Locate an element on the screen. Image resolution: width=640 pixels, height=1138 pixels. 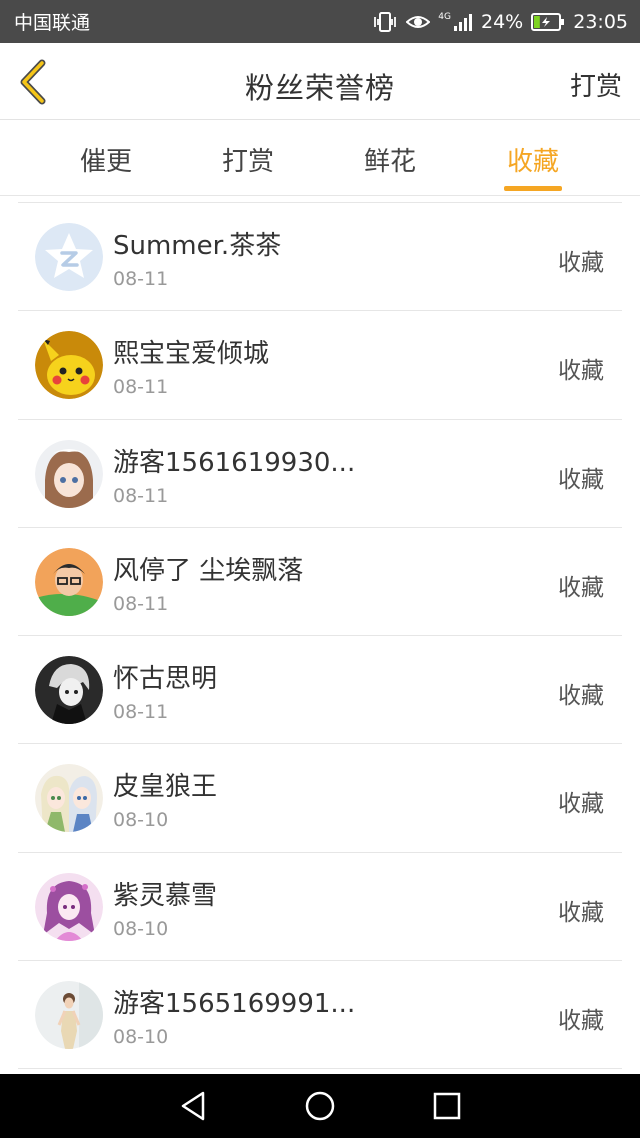
tab-label: 收藏 is located at coordinates (532, 162).